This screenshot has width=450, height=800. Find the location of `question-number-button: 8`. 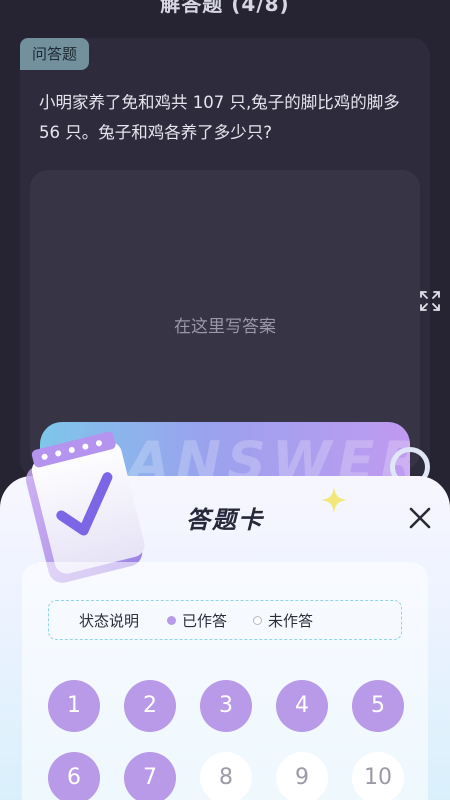

question-number-button: 8 is located at coordinates (226, 776).